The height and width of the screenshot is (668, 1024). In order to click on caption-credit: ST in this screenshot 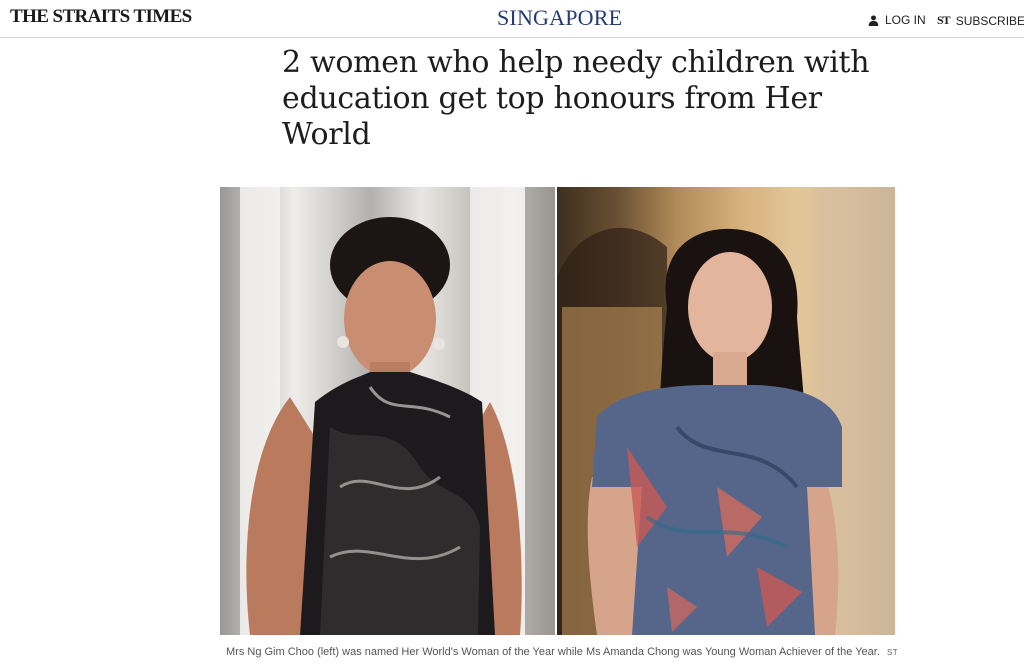, I will do `click(892, 652)`.